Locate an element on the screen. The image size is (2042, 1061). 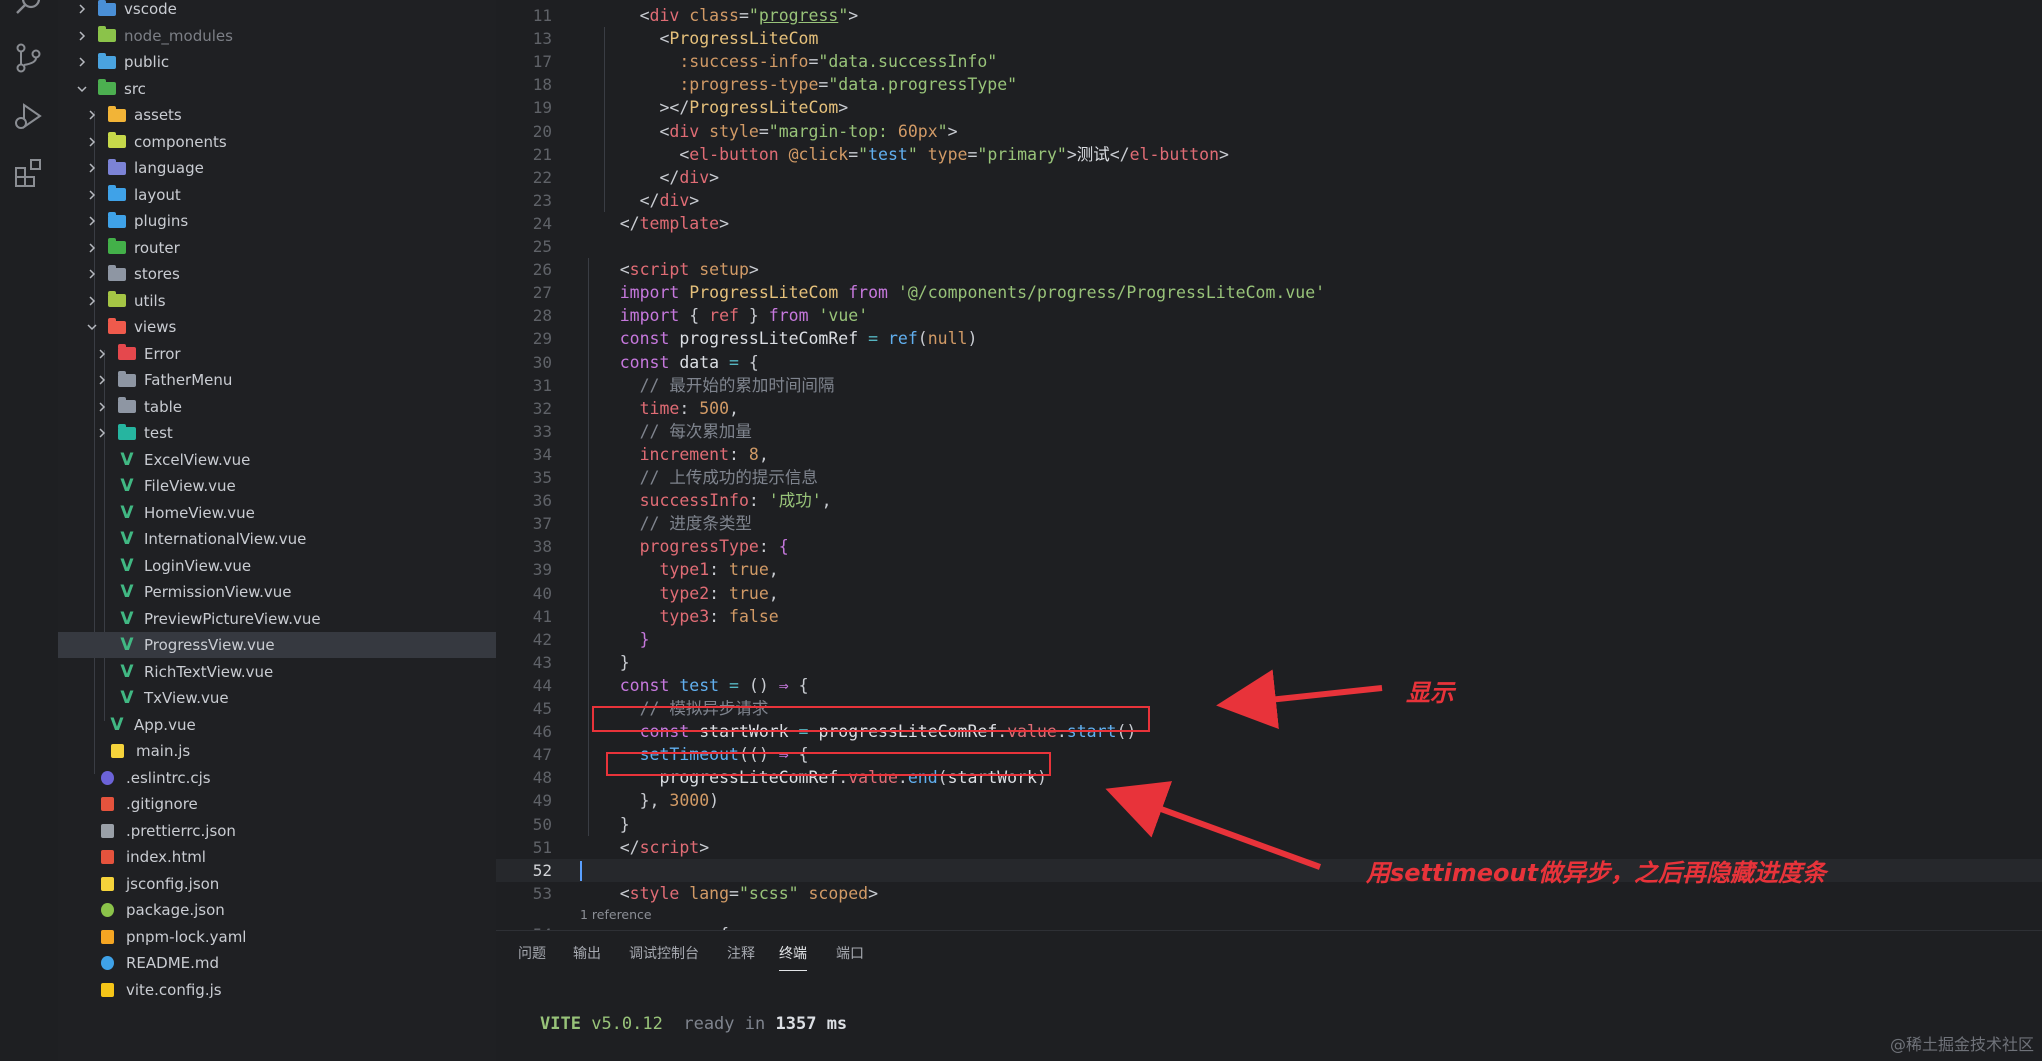
panel-tab: 终端 is located at coordinates (793, 957).